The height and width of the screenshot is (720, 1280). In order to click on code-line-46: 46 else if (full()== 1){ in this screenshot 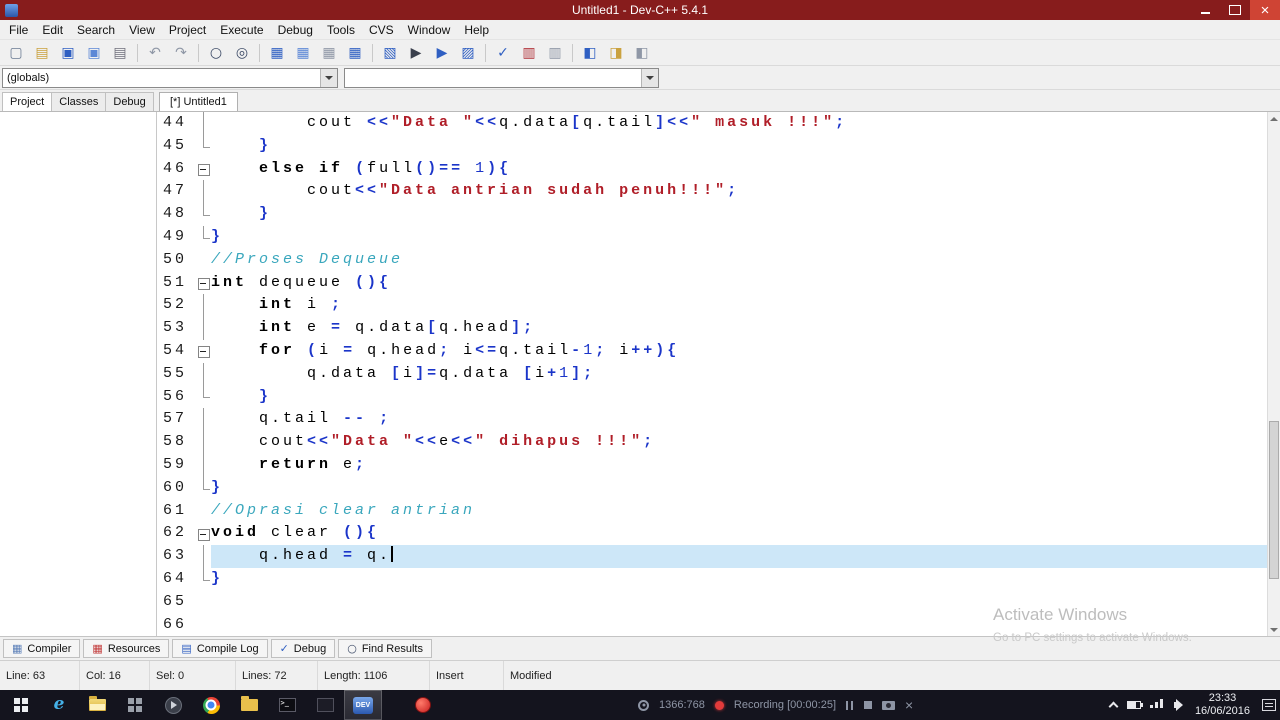, I will do `click(712, 169)`.